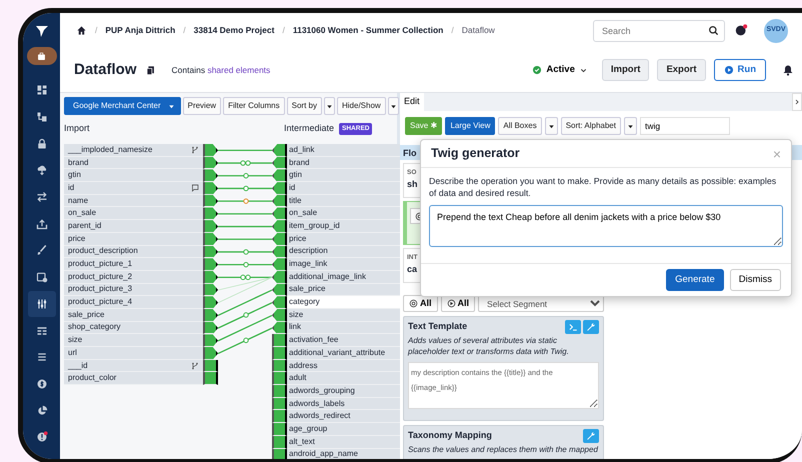  Describe the element at coordinates (133, 353) in the screenshot. I see `attribute-row: url` at that location.